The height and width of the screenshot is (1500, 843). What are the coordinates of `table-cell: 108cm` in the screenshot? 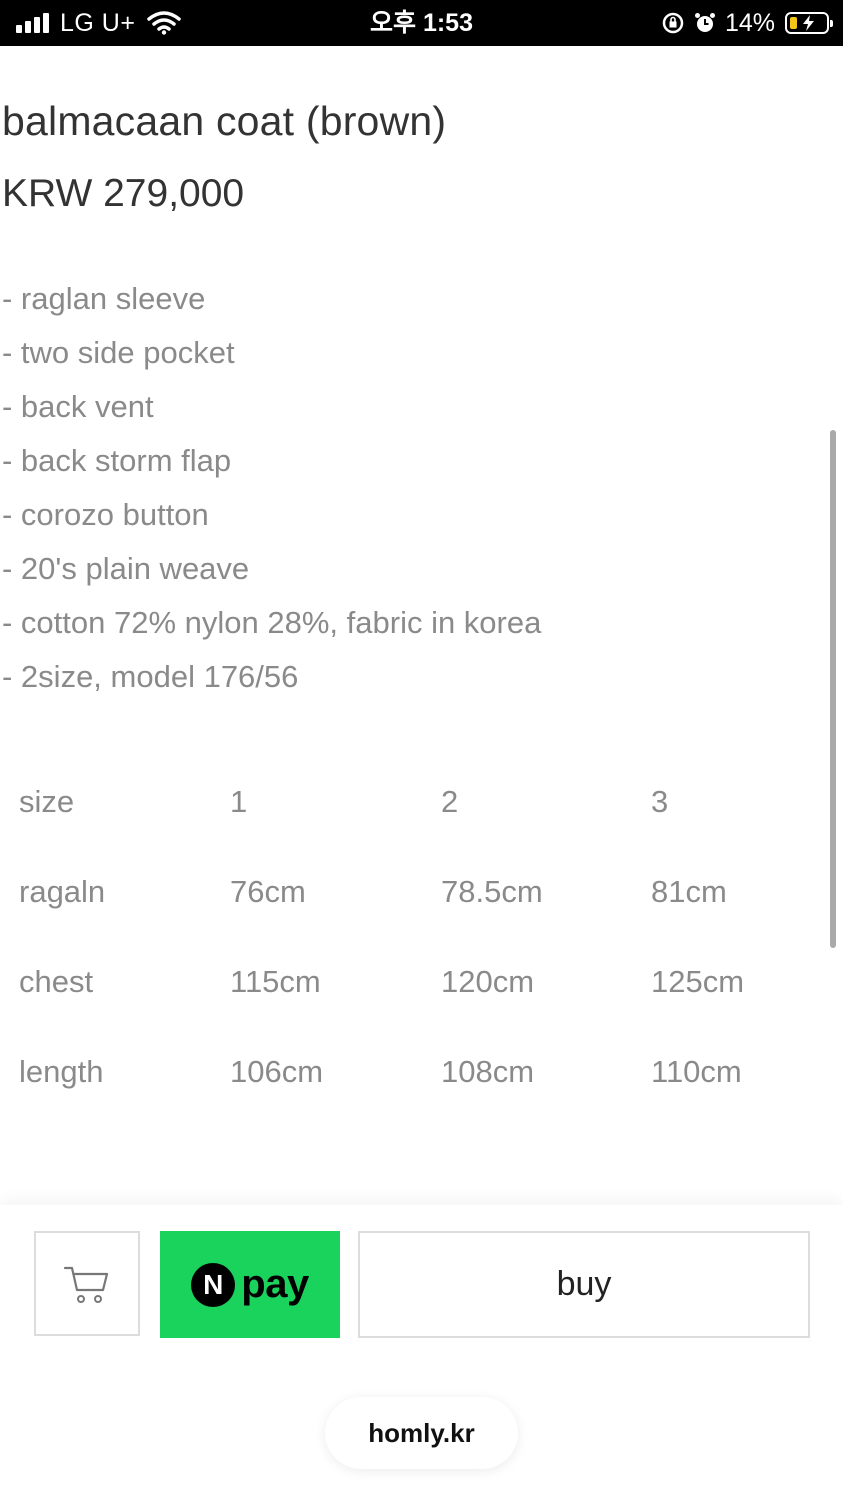 It's located at (488, 1071).